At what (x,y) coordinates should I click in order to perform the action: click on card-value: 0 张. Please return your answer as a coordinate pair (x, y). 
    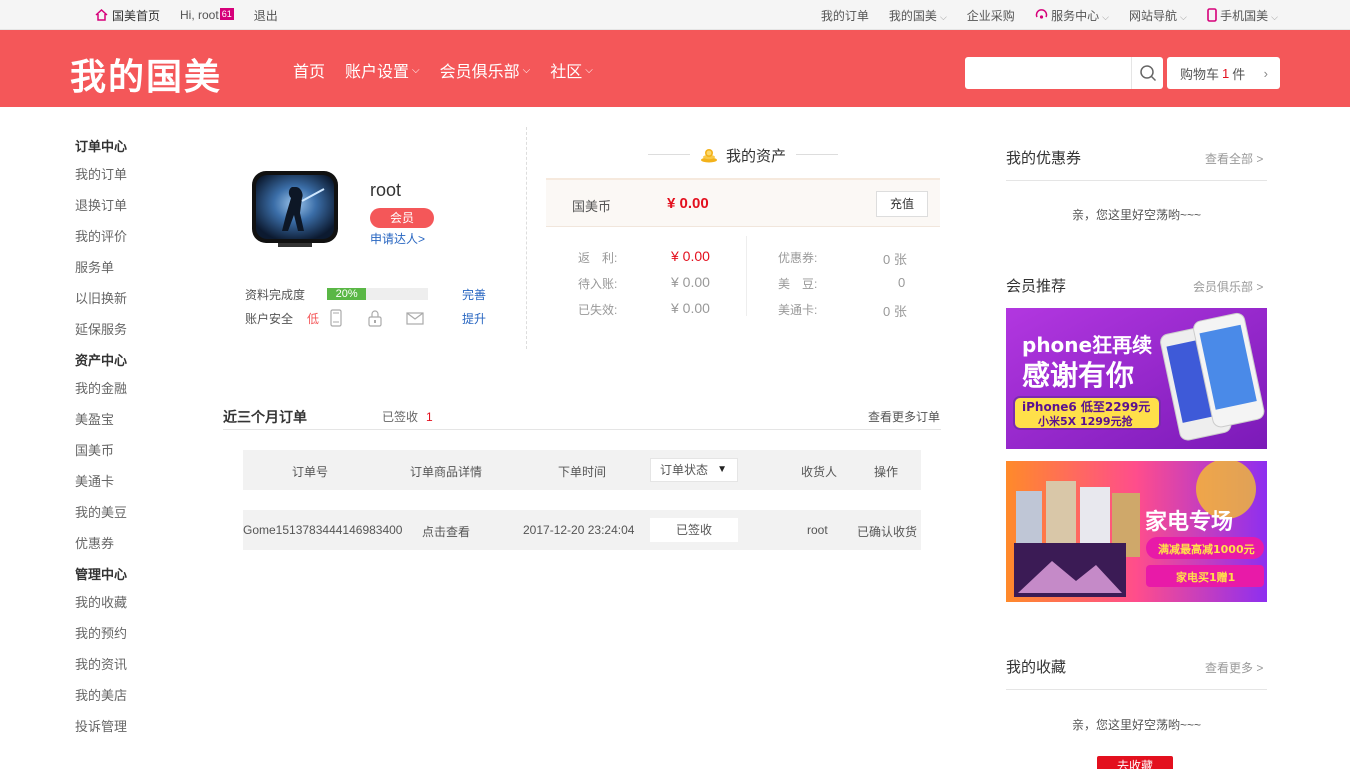
    Looking at the image, I should click on (895, 310).